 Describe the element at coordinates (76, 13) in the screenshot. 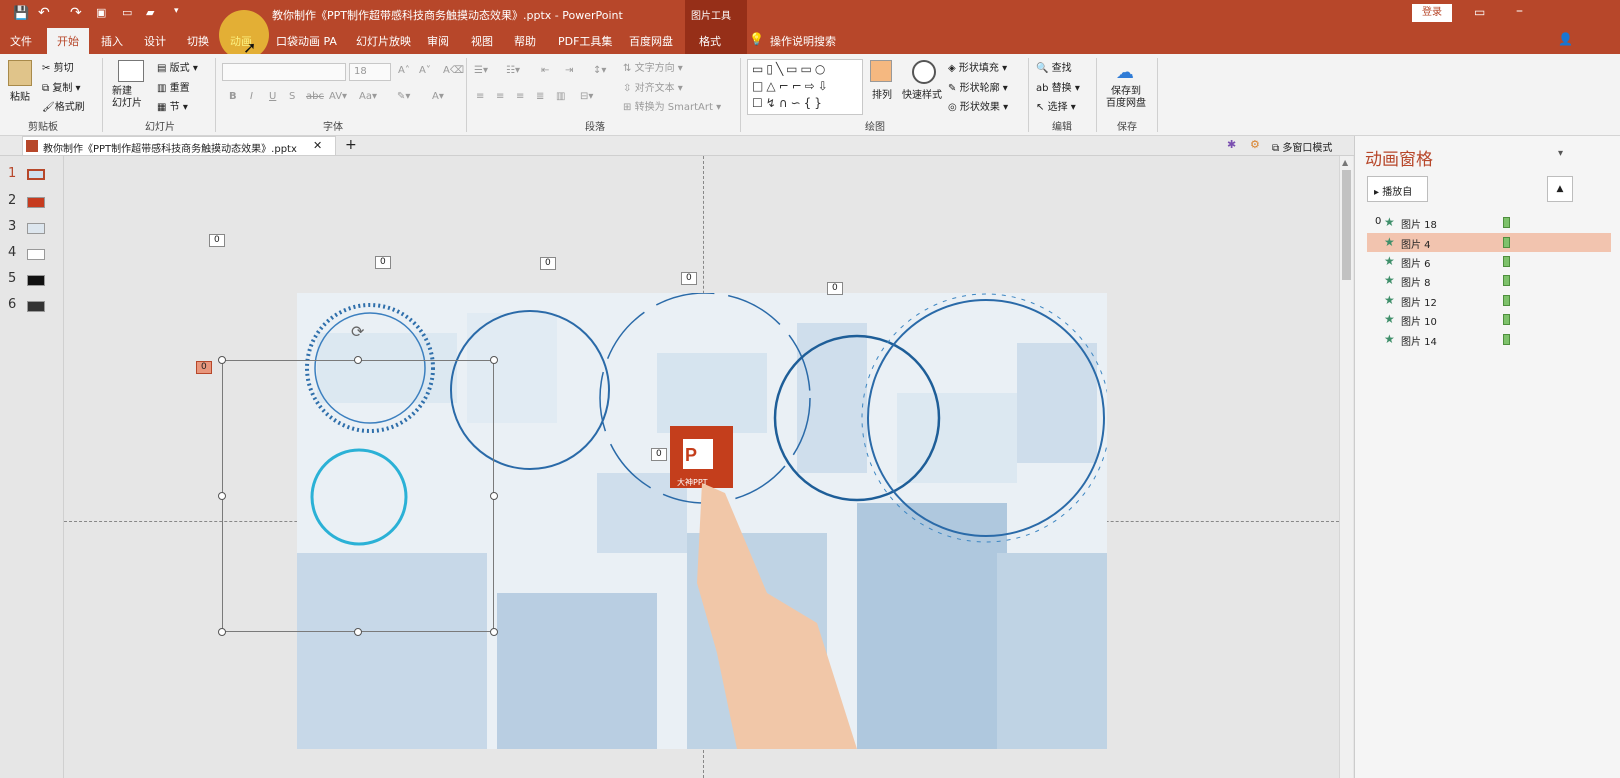

I see `redo-icon: ↷` at that location.